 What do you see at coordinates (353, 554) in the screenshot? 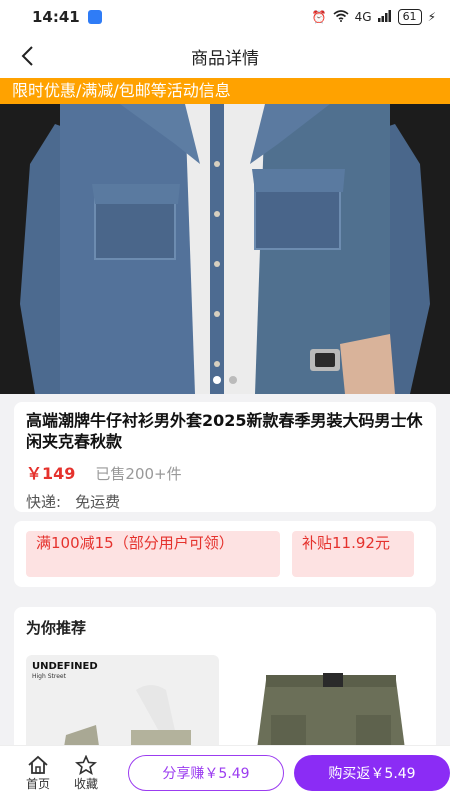
I see `coupon-subsidy: 补贴11.92元` at bounding box center [353, 554].